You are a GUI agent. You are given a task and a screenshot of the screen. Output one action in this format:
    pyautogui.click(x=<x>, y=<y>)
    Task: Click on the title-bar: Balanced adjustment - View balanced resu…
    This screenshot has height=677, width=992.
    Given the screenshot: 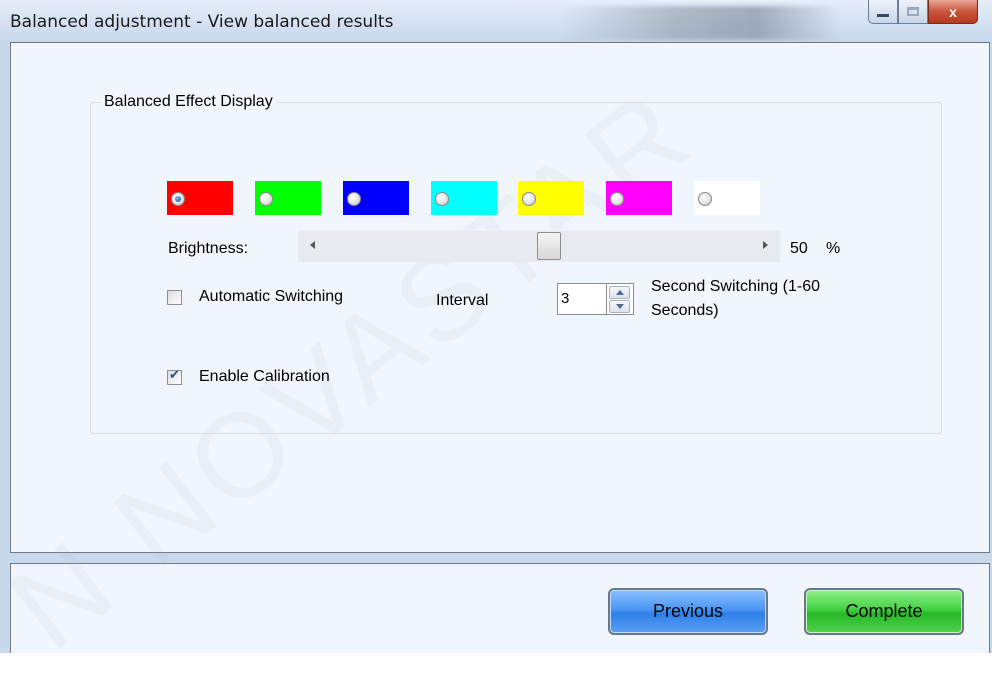 What is the action you would take?
    pyautogui.click(x=496, y=21)
    